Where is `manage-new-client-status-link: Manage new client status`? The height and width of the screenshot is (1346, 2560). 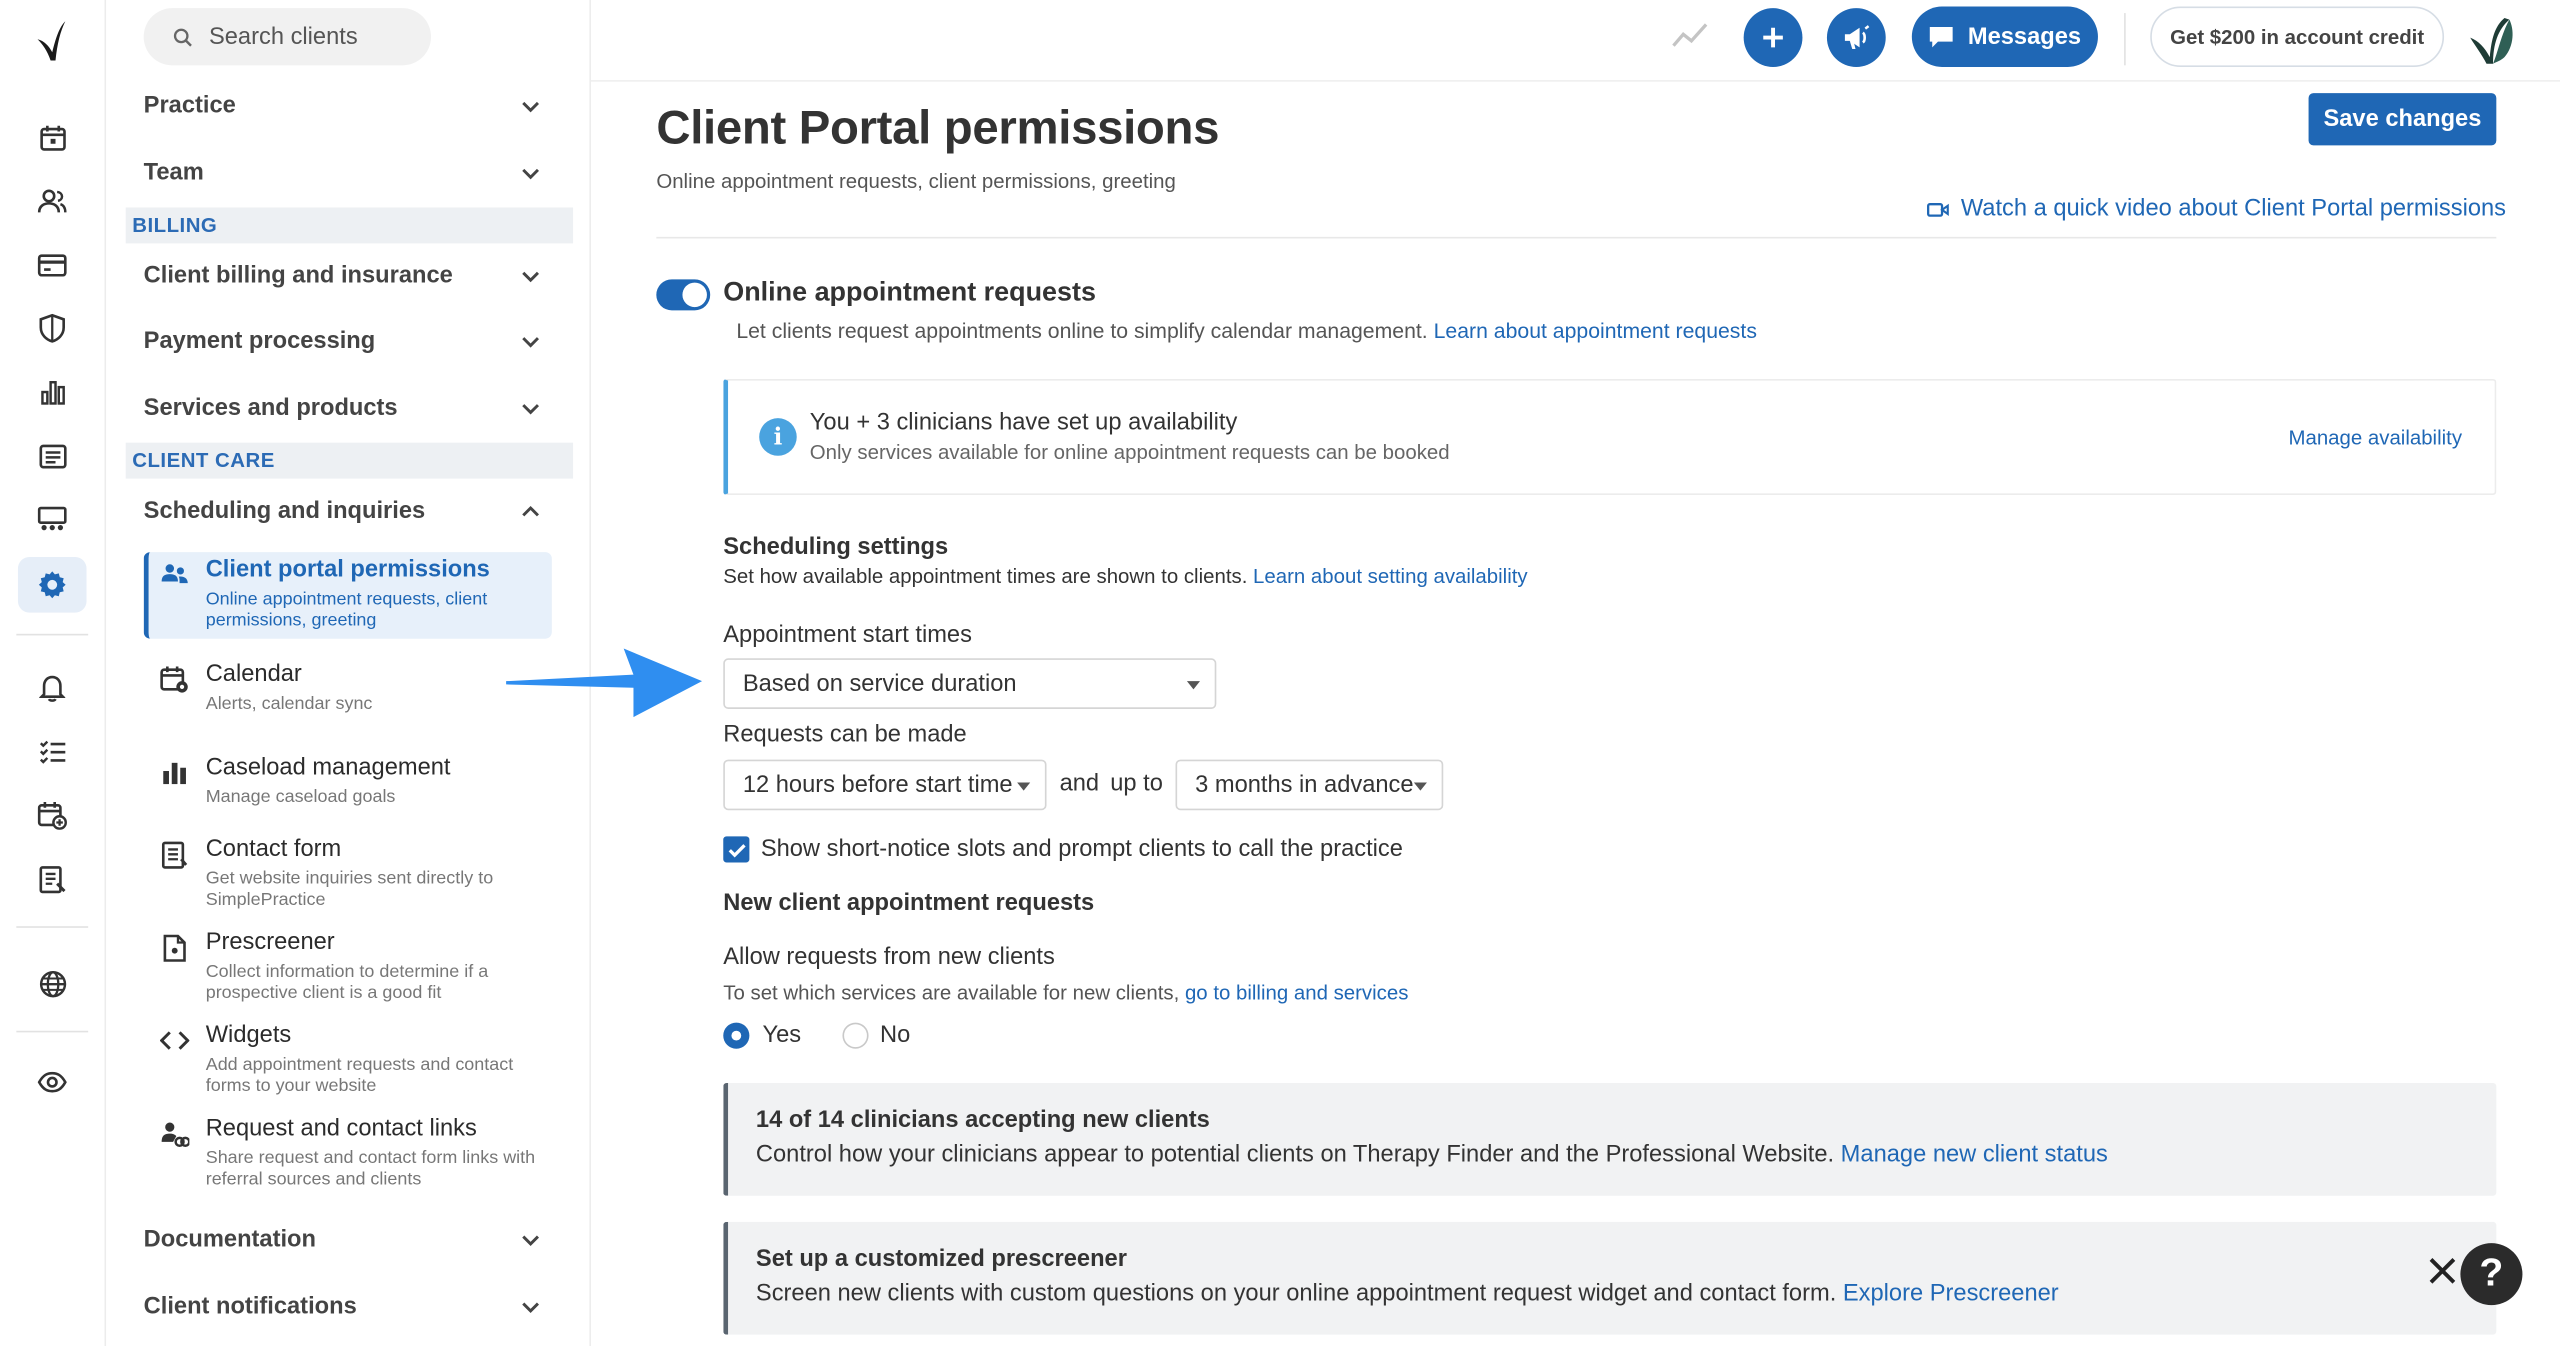
manage-new-client-status-link: Manage new client status is located at coordinates (1974, 1155).